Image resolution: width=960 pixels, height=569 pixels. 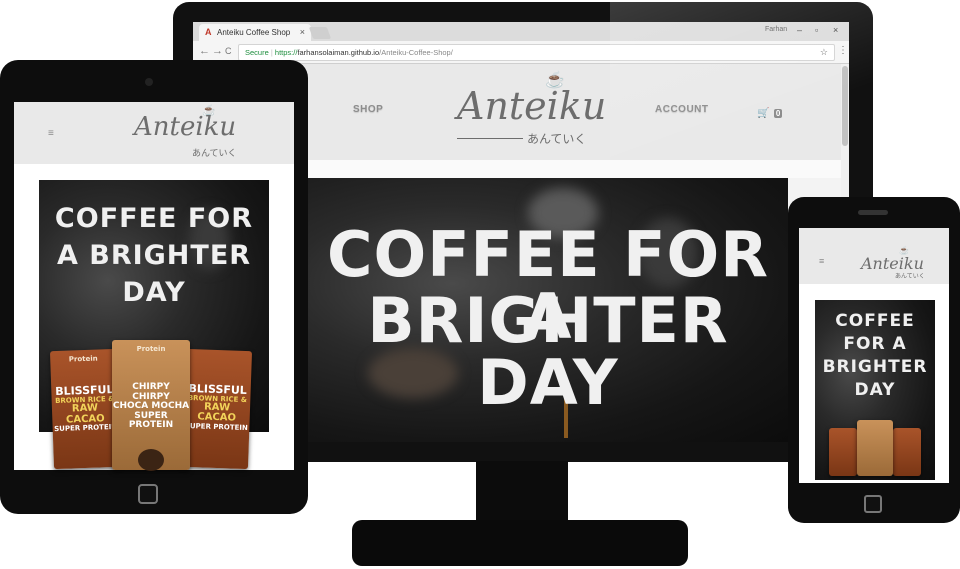 What do you see at coordinates (214, 153) in the screenshot?
I see `tablet-logo-subtext: あんていく` at bounding box center [214, 153].